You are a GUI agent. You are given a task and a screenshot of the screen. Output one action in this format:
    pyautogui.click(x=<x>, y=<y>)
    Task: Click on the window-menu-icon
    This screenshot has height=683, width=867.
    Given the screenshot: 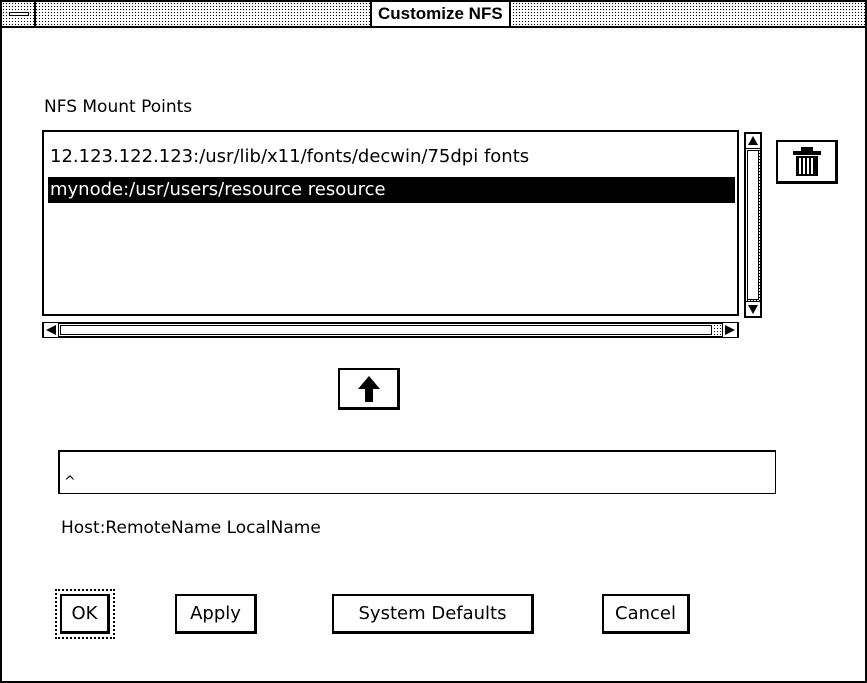 What is the action you would take?
    pyautogui.click(x=19, y=14)
    